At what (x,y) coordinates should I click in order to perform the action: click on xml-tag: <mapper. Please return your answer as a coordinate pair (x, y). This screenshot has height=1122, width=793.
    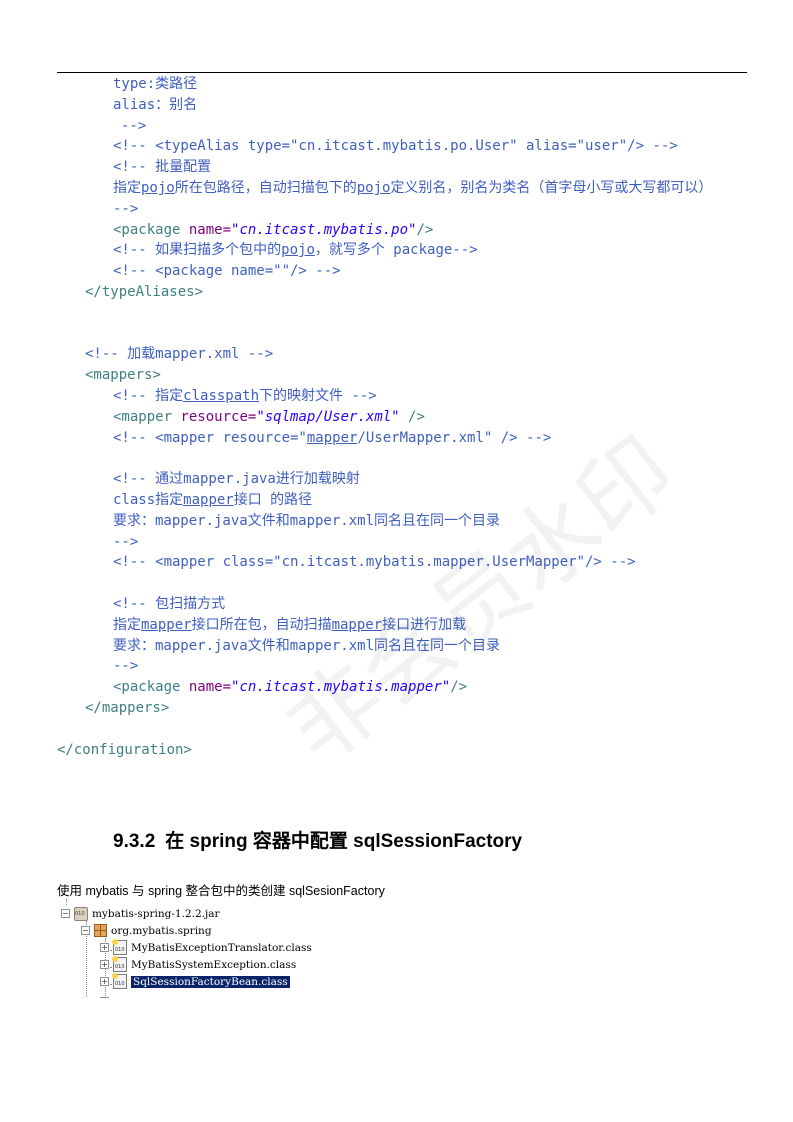
    Looking at the image, I should click on (143, 416).